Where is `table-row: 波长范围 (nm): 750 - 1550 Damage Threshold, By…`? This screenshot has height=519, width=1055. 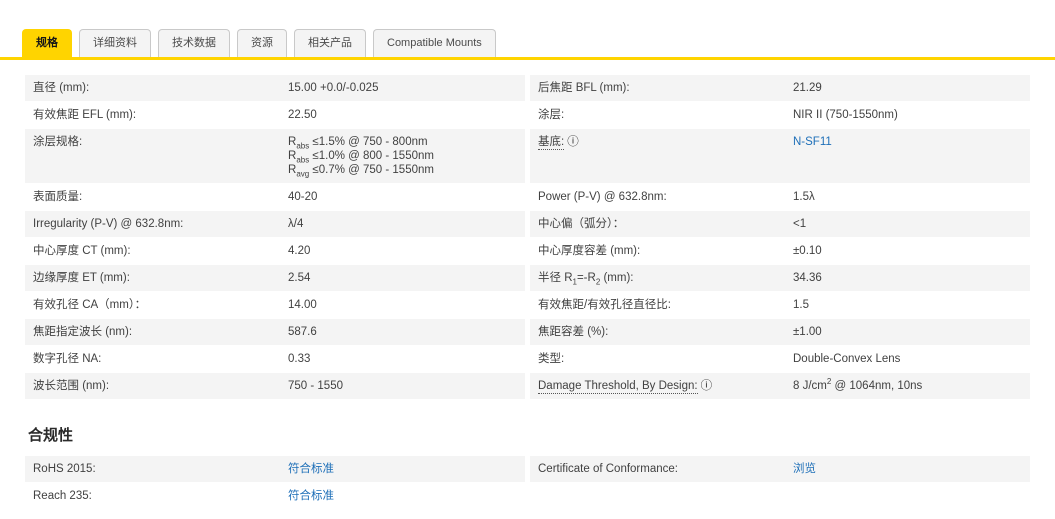
table-row: 波长范围 (nm): 750 - 1550 Damage Threshold, By… is located at coordinates (527, 386).